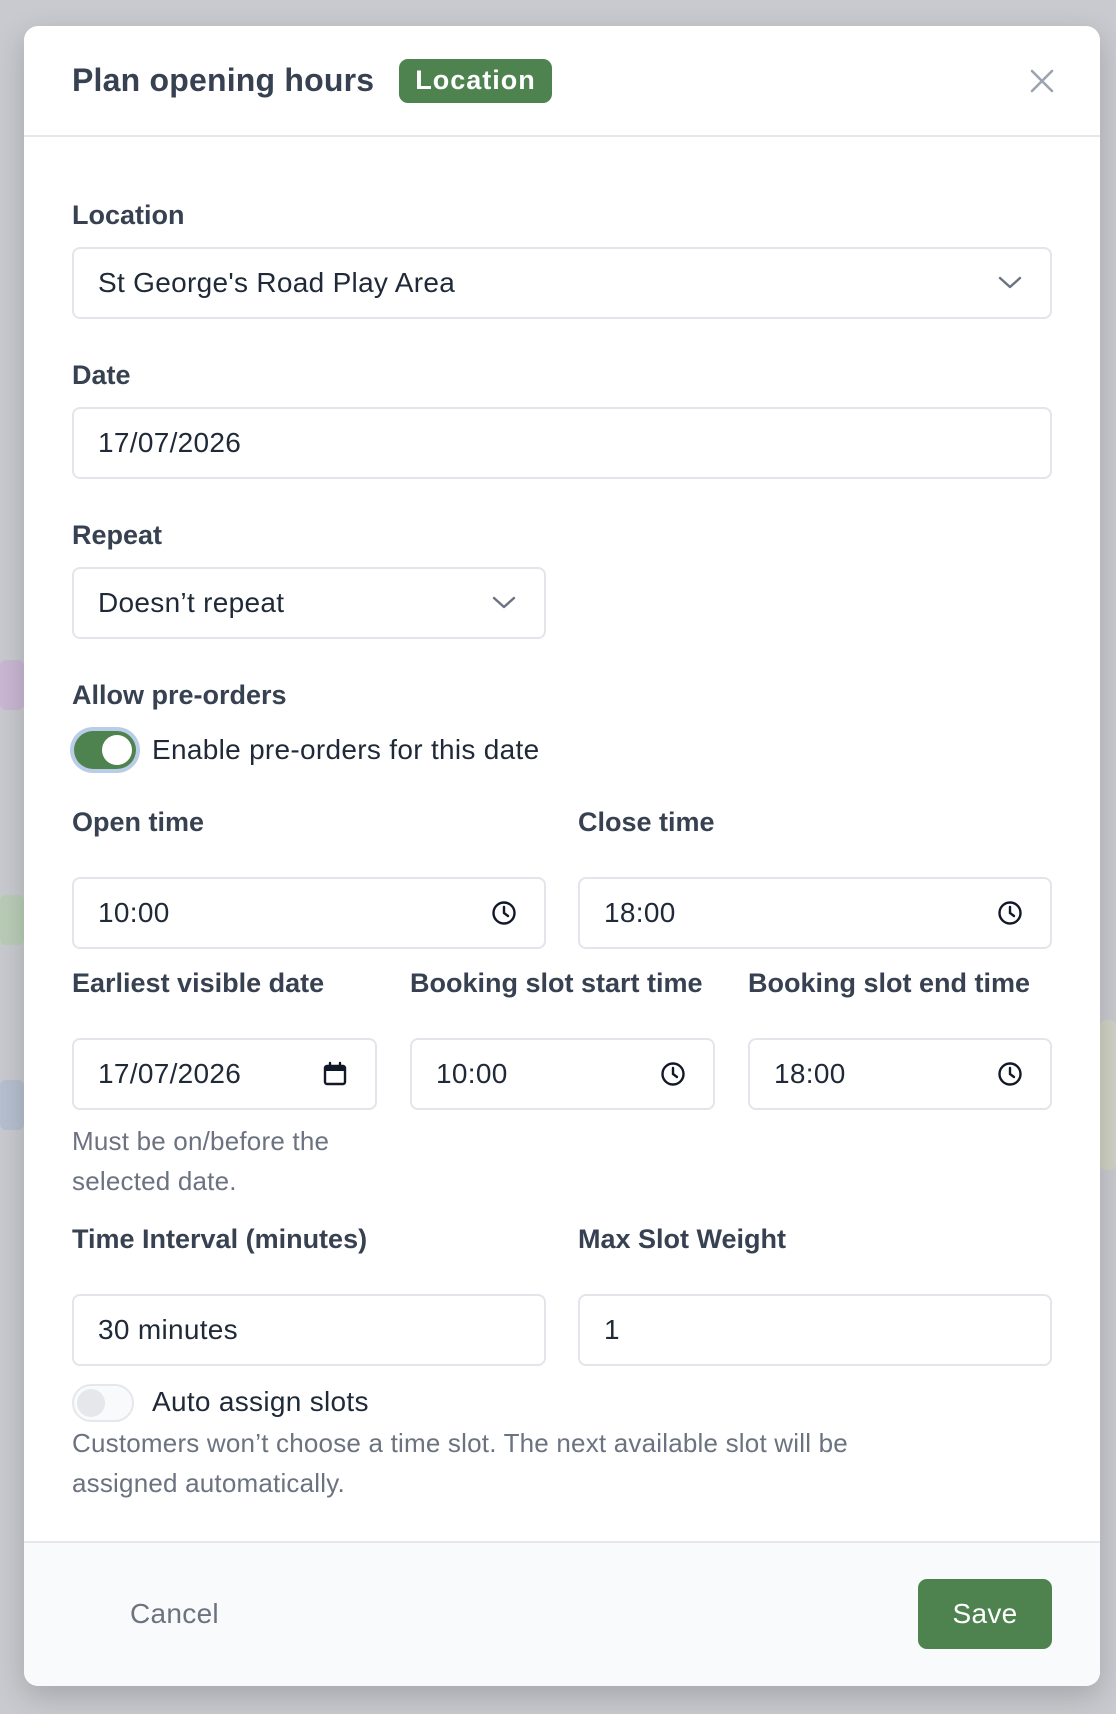  Describe the element at coordinates (170, 442) in the screenshot. I see `date-input-value: 17/07/2026` at that location.